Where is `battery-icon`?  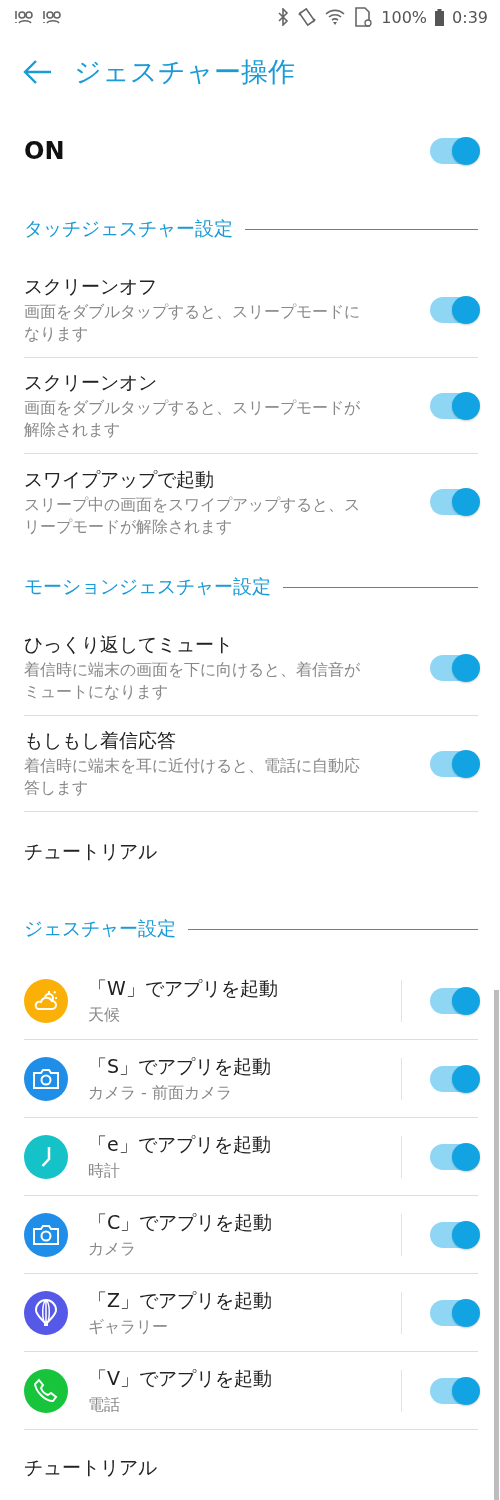 battery-icon is located at coordinates (440, 17).